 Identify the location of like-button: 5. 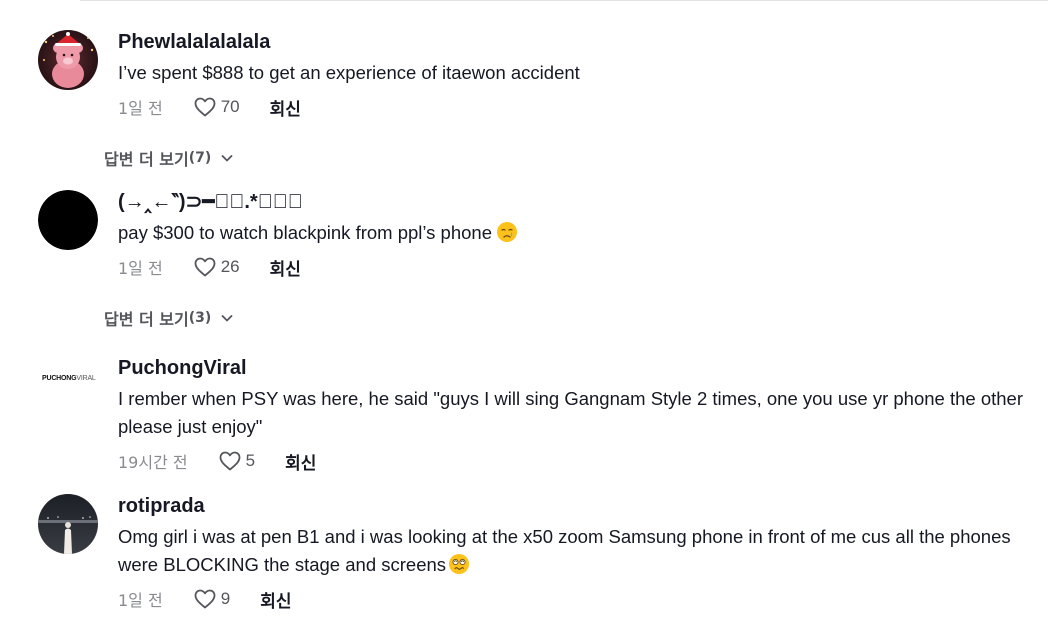
(236, 461).